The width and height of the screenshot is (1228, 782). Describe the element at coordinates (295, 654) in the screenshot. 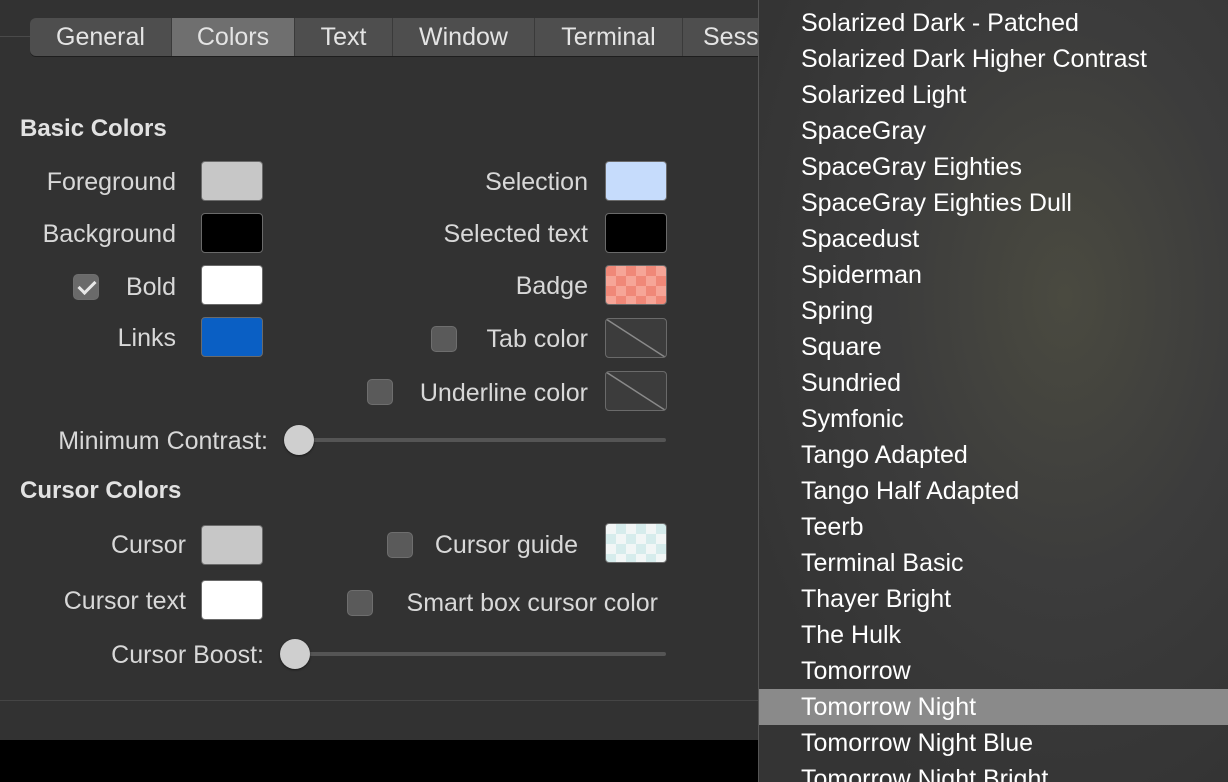

I see `cursor-boost-slider-knob` at that location.